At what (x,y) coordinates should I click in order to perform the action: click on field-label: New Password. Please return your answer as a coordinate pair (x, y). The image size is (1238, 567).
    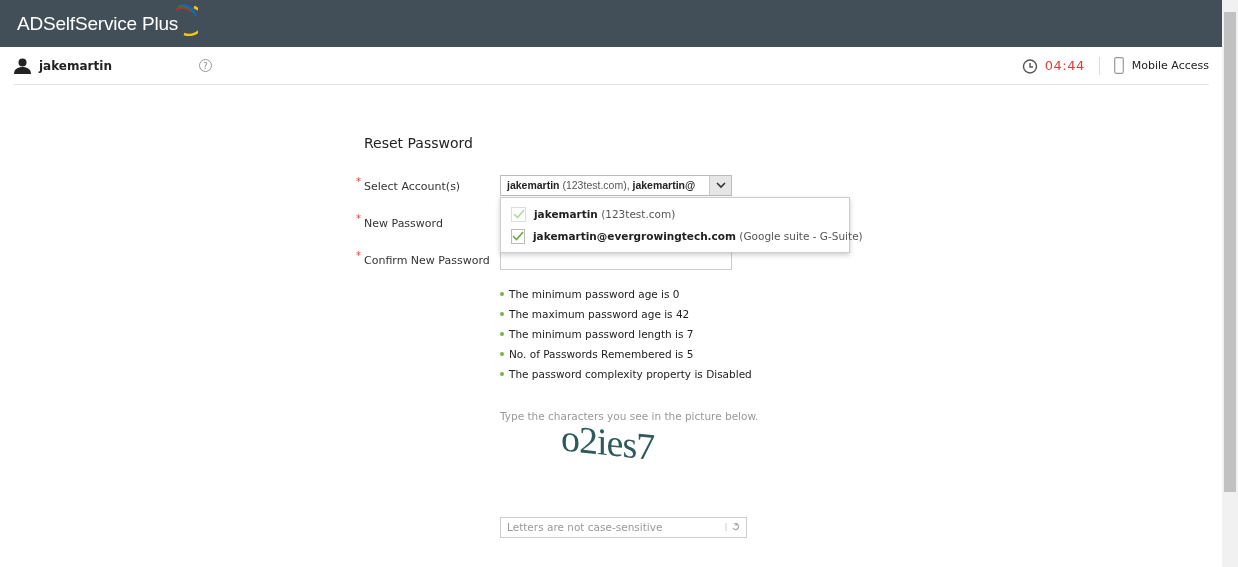
    Looking at the image, I should click on (403, 223).